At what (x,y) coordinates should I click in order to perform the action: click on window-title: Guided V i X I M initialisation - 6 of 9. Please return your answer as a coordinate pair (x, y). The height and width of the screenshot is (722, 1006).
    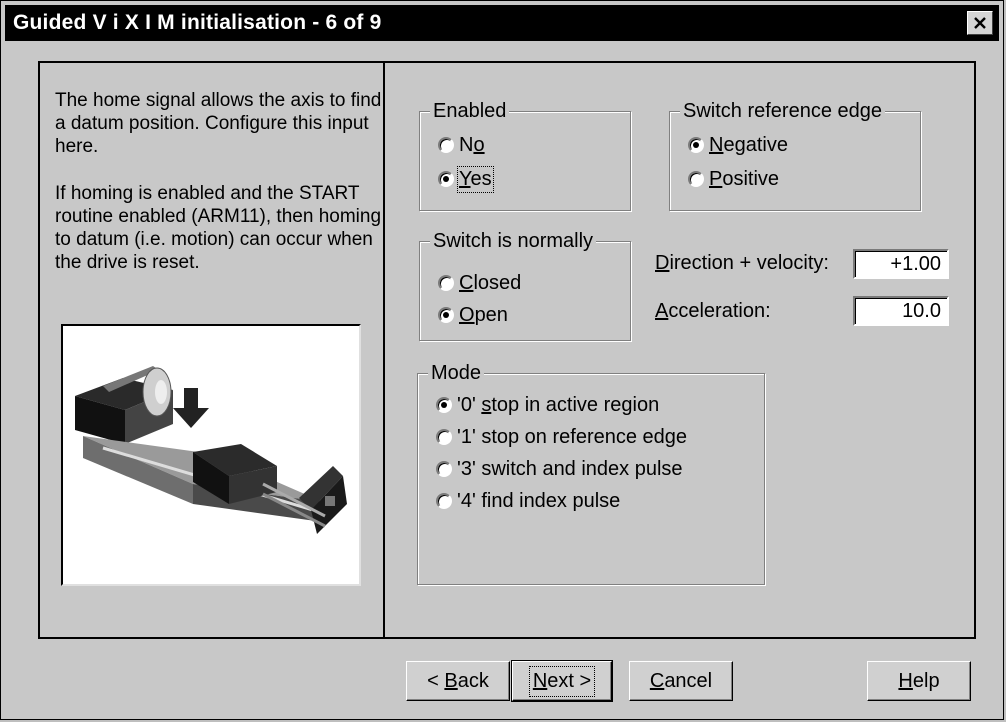
    Looking at the image, I should click on (197, 22).